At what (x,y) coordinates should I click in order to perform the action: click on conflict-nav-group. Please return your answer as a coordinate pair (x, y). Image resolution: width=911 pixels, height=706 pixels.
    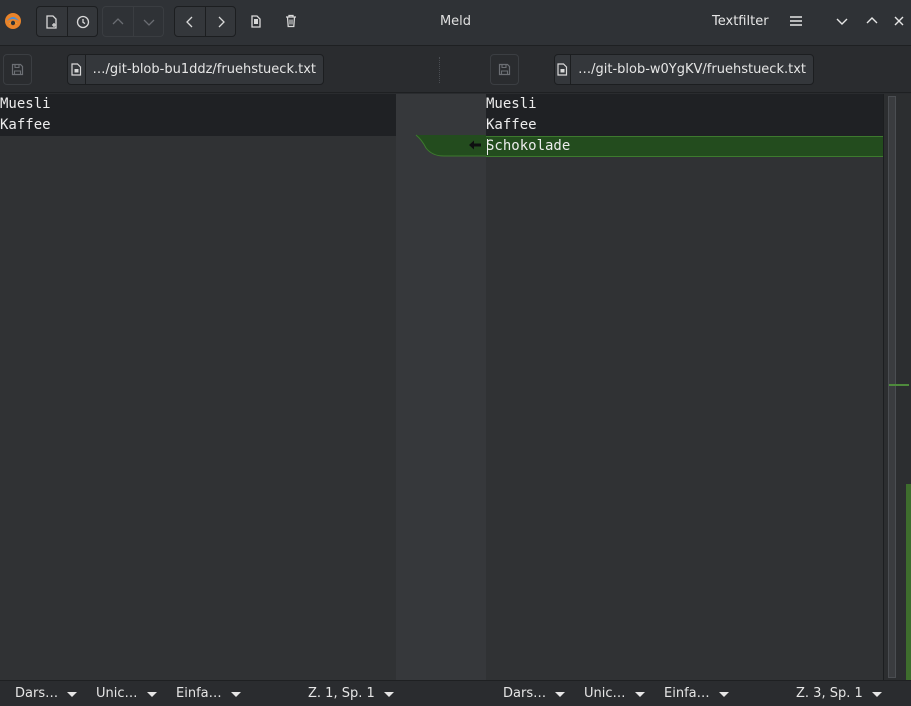
    Looking at the image, I should click on (205, 21).